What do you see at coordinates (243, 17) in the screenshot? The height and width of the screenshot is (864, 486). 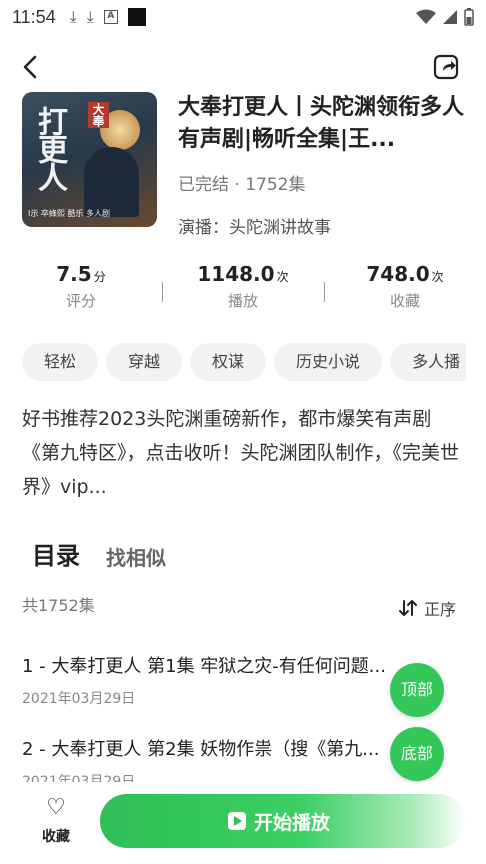 I see `status-bar: 11:54 ⤓ ⤓ A` at bounding box center [243, 17].